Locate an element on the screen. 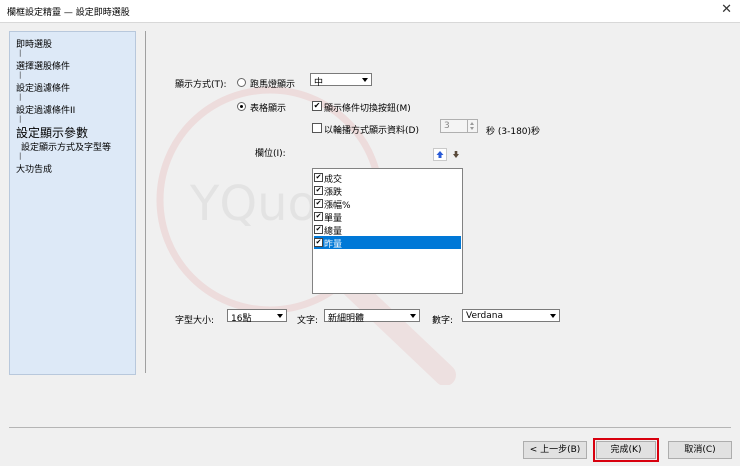  step-finish: 大功告成 is located at coordinates (34, 170).